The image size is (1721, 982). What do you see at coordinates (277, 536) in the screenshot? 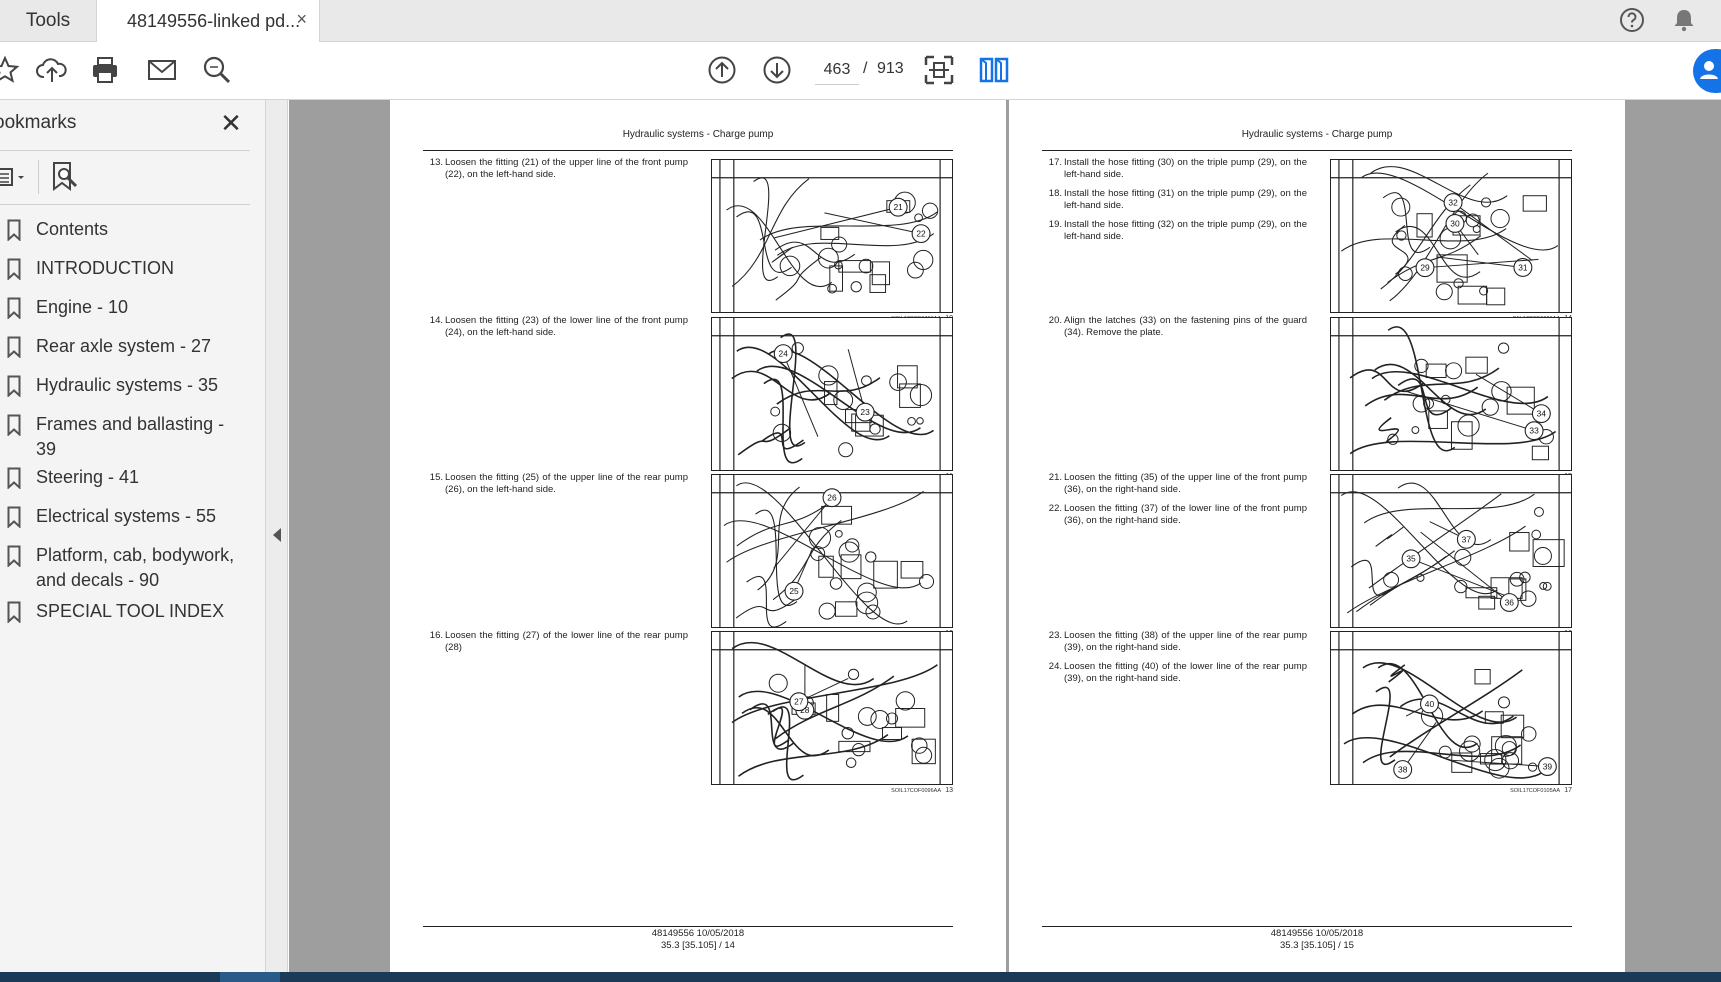
I see `collapse-panel-button` at bounding box center [277, 536].